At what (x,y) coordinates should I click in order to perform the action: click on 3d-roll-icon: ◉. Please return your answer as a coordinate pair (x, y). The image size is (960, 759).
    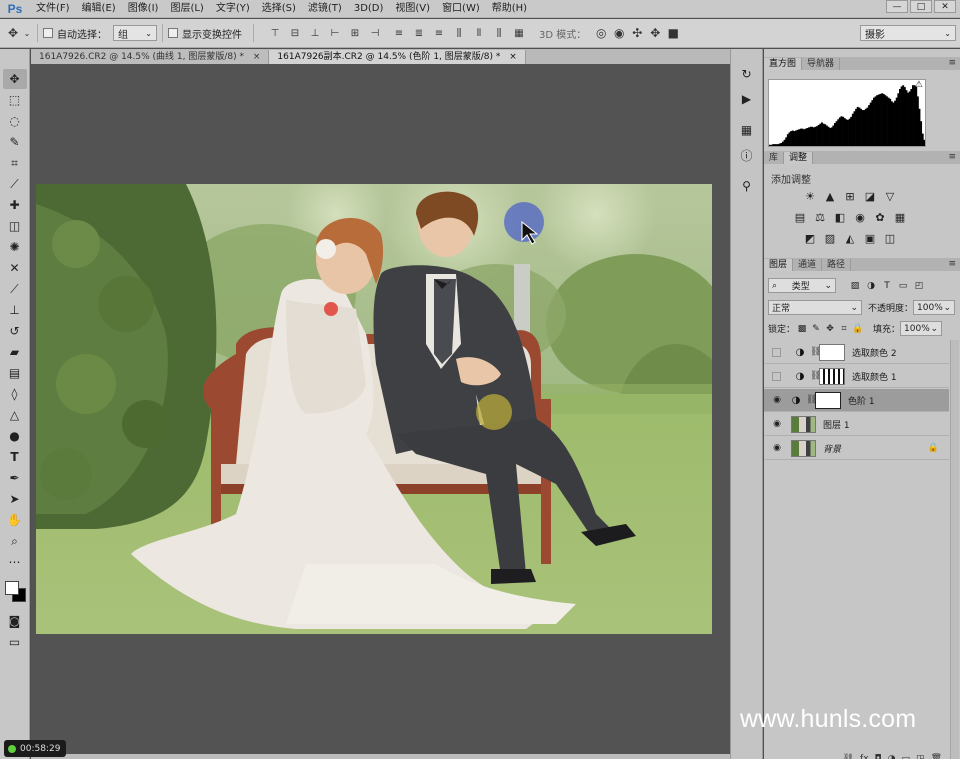
    Looking at the image, I should click on (619, 33).